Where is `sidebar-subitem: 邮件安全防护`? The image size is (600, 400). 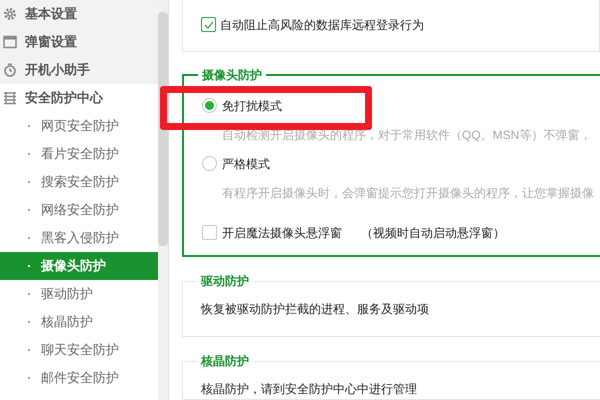 sidebar-subitem: 邮件安全防护 is located at coordinates (79, 378).